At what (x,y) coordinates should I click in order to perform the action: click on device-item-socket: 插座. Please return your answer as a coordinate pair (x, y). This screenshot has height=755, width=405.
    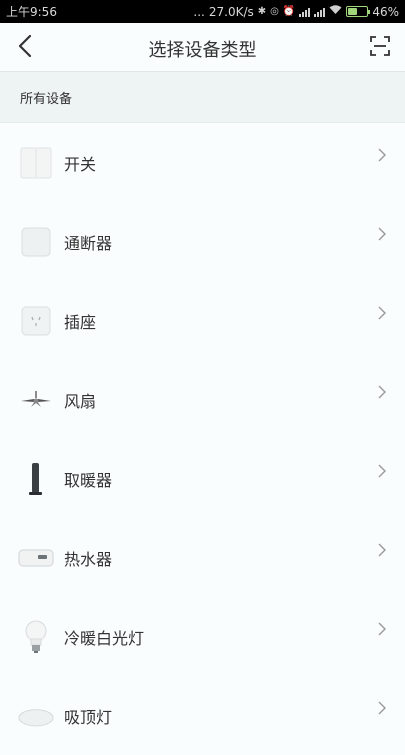
    Looking at the image, I should click on (202, 320).